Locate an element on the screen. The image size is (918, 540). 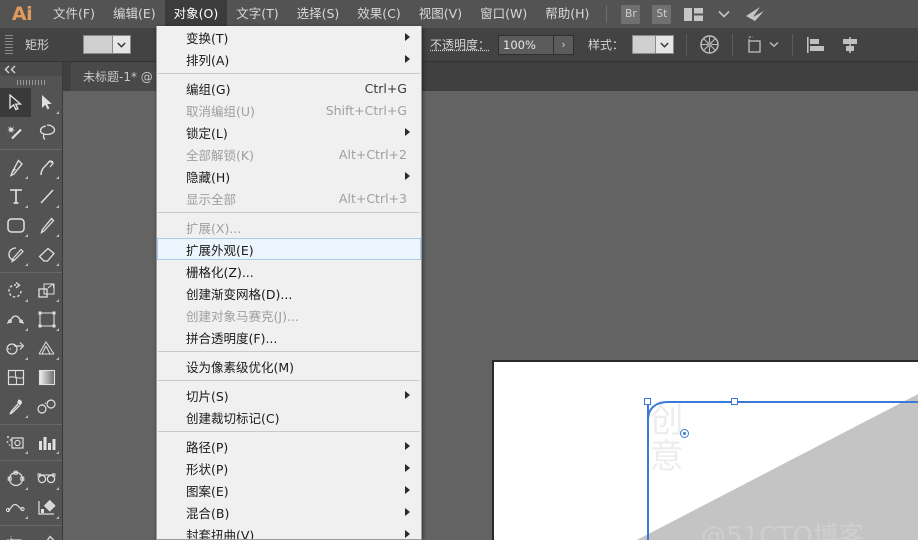
column-graph-tool is located at coordinates (46, 442).